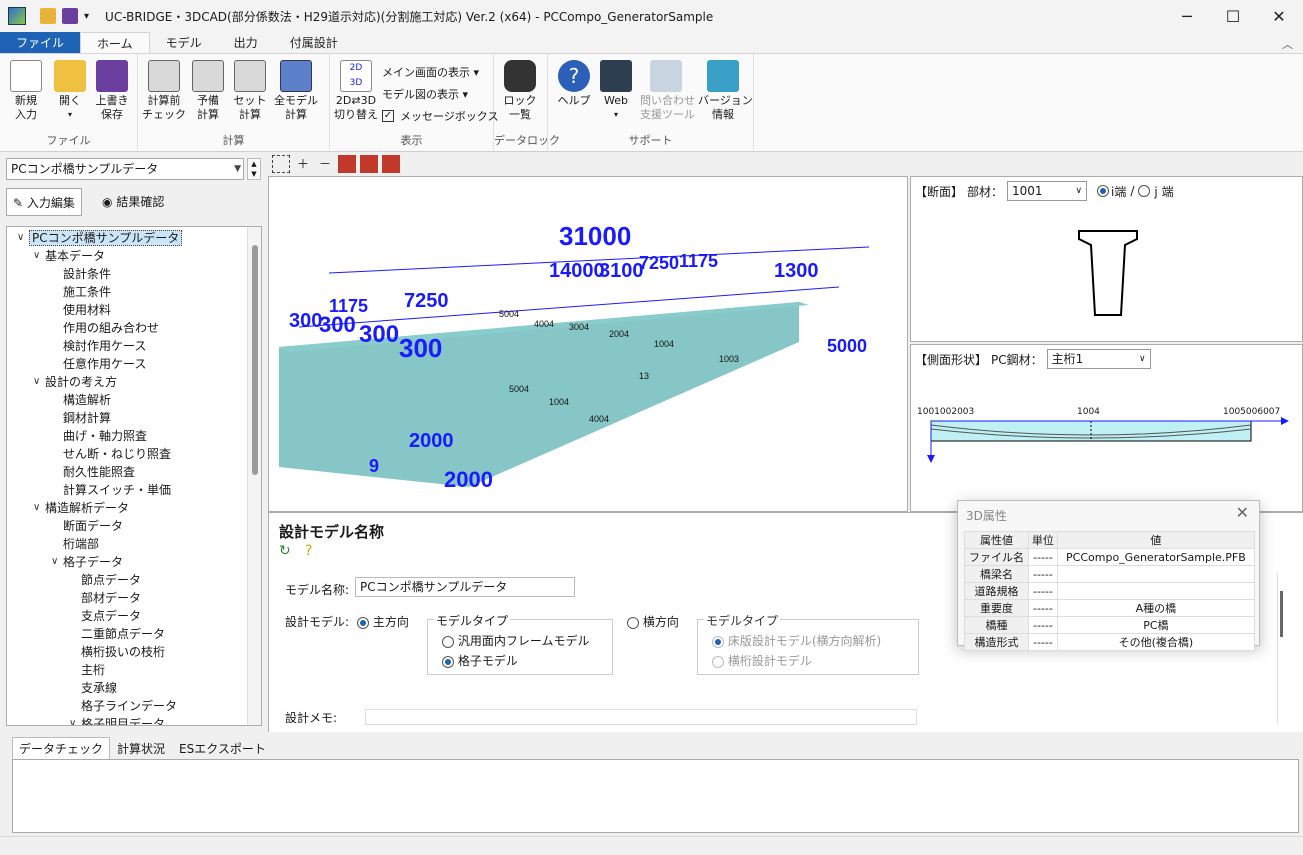 The image size is (1303, 855). I want to click on fit-view-icon, so click(281, 164).